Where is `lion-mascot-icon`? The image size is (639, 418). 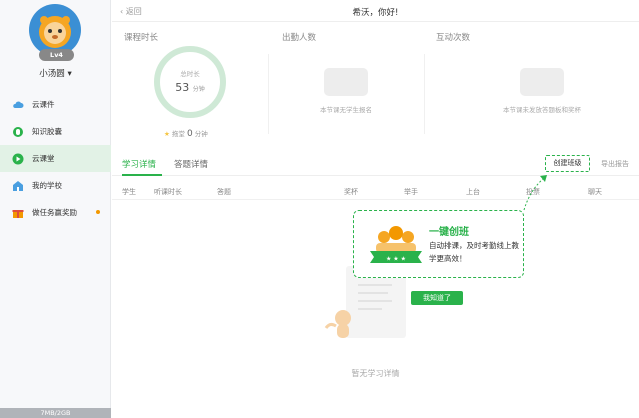 lion-mascot-icon is located at coordinates (337, 324).